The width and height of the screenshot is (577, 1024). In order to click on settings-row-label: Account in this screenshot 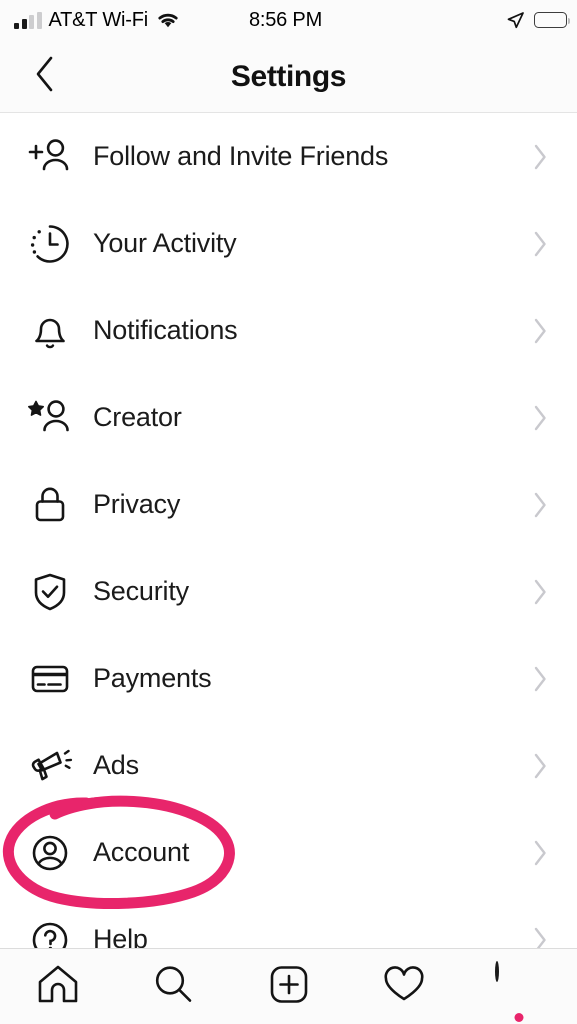, I will do `click(141, 852)`.